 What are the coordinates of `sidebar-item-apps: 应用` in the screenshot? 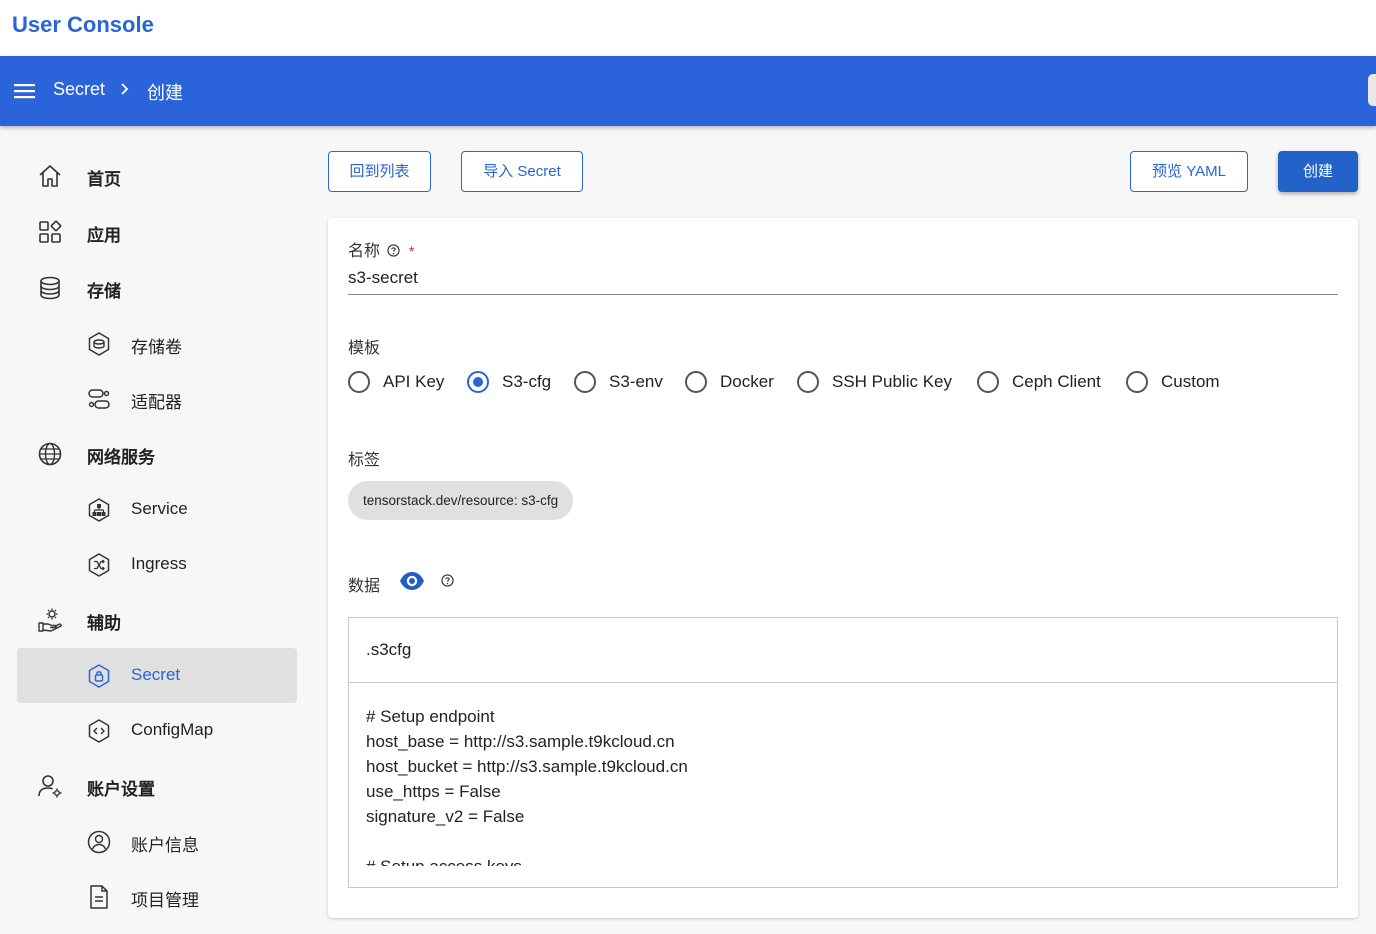 It's located at (157, 231).